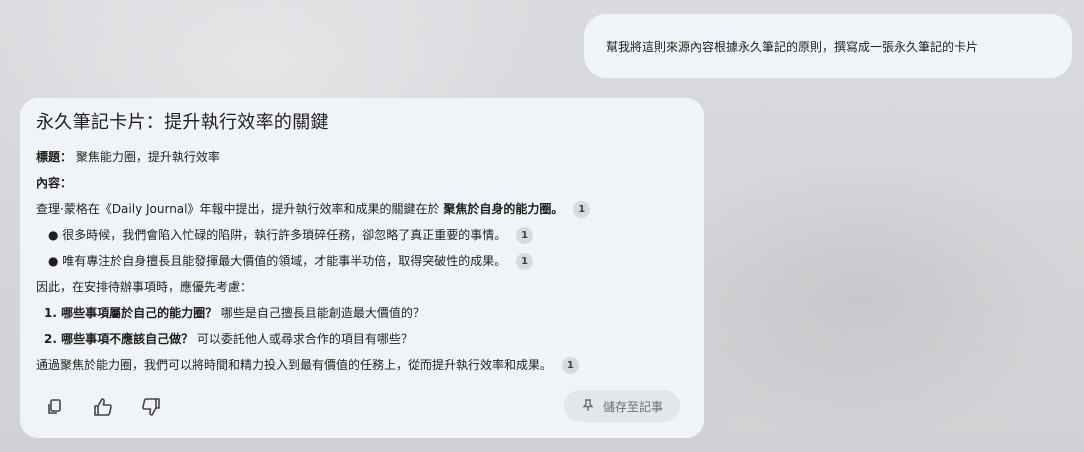 This screenshot has width=1084, height=452. I want to click on paragraph-1-bold: 聚焦於自身的能力圈。, so click(503, 209).